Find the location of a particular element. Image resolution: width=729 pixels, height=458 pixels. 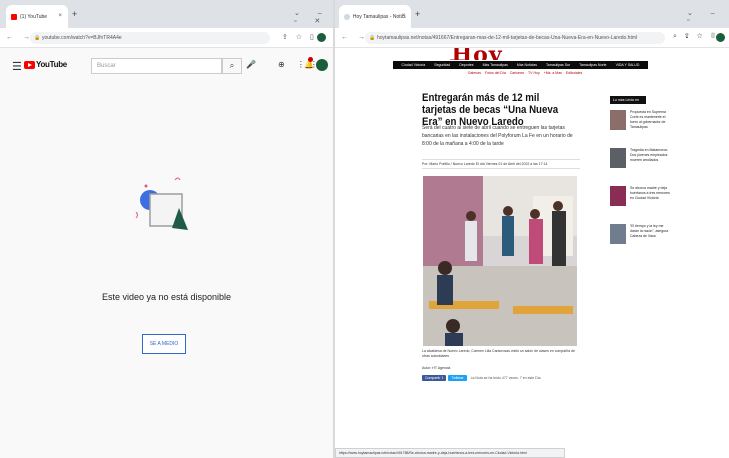

loading-favicon-icon is located at coordinates (347, 16).